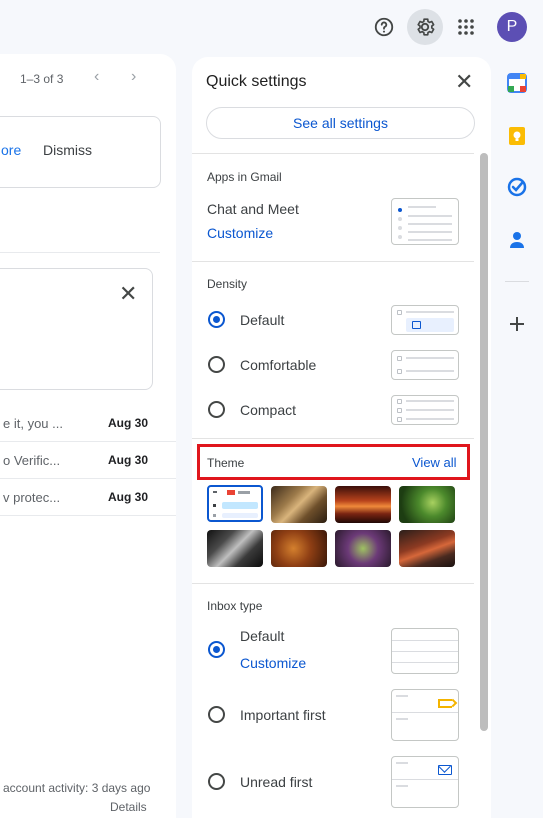  Describe the element at coordinates (517, 187) in the screenshot. I see `tasks-icon` at that location.